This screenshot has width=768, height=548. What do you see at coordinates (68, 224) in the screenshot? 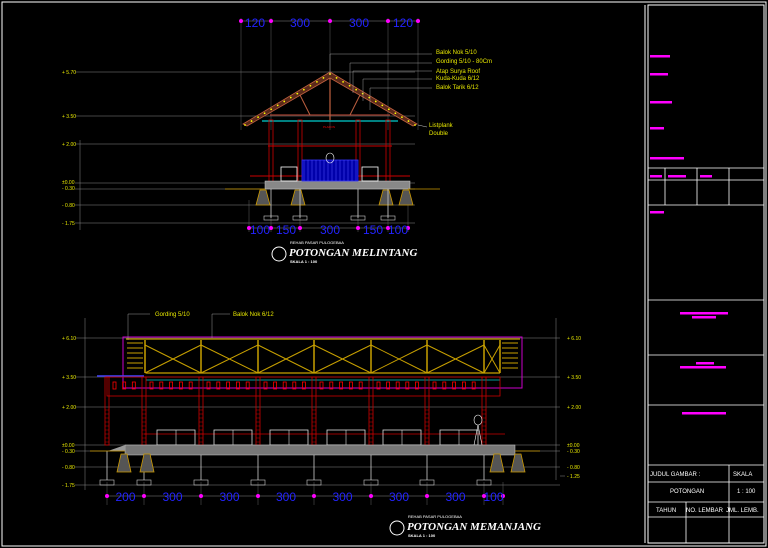
I see `level-label: - 1.75` at bounding box center [68, 224].